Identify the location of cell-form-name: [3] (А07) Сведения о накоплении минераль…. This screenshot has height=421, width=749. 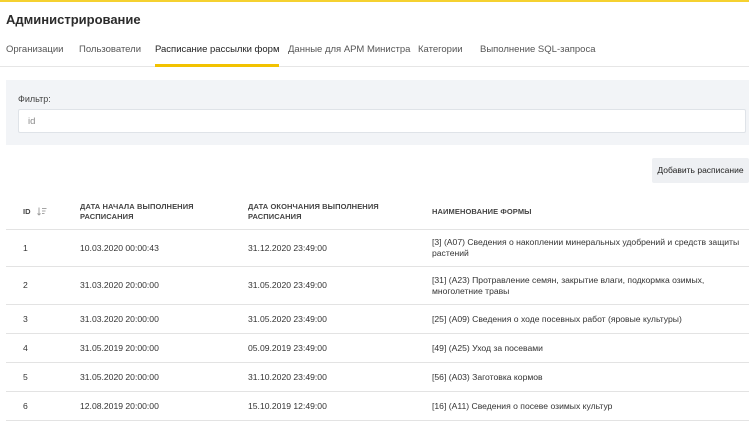
(586, 247).